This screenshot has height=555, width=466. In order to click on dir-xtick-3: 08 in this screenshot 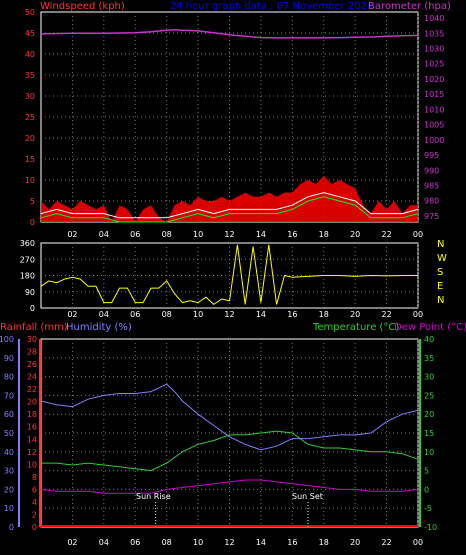, I will do `click(167, 314)`.